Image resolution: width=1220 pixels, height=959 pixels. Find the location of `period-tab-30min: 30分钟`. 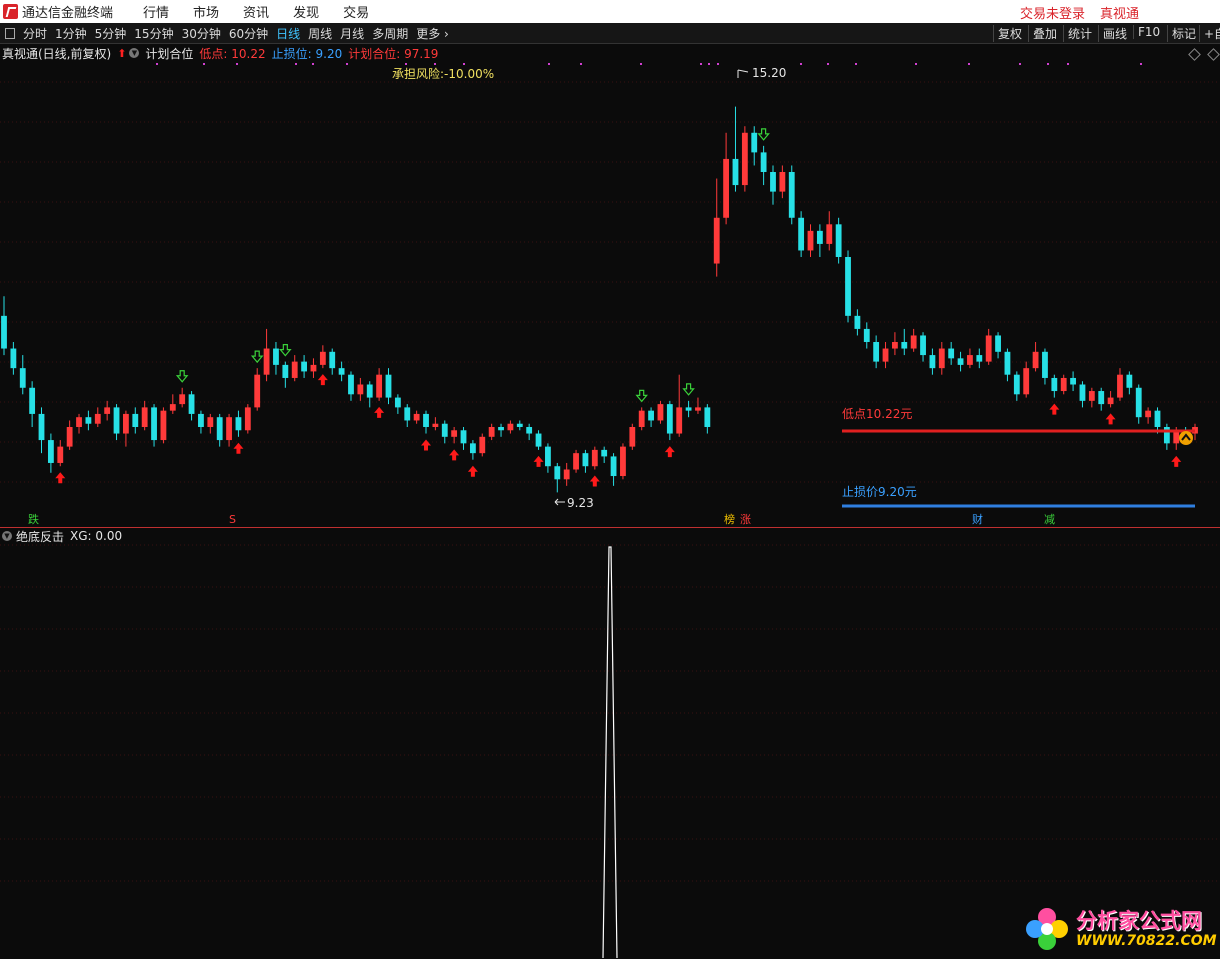

period-tab-30min: 30分钟 is located at coordinates (201, 33).